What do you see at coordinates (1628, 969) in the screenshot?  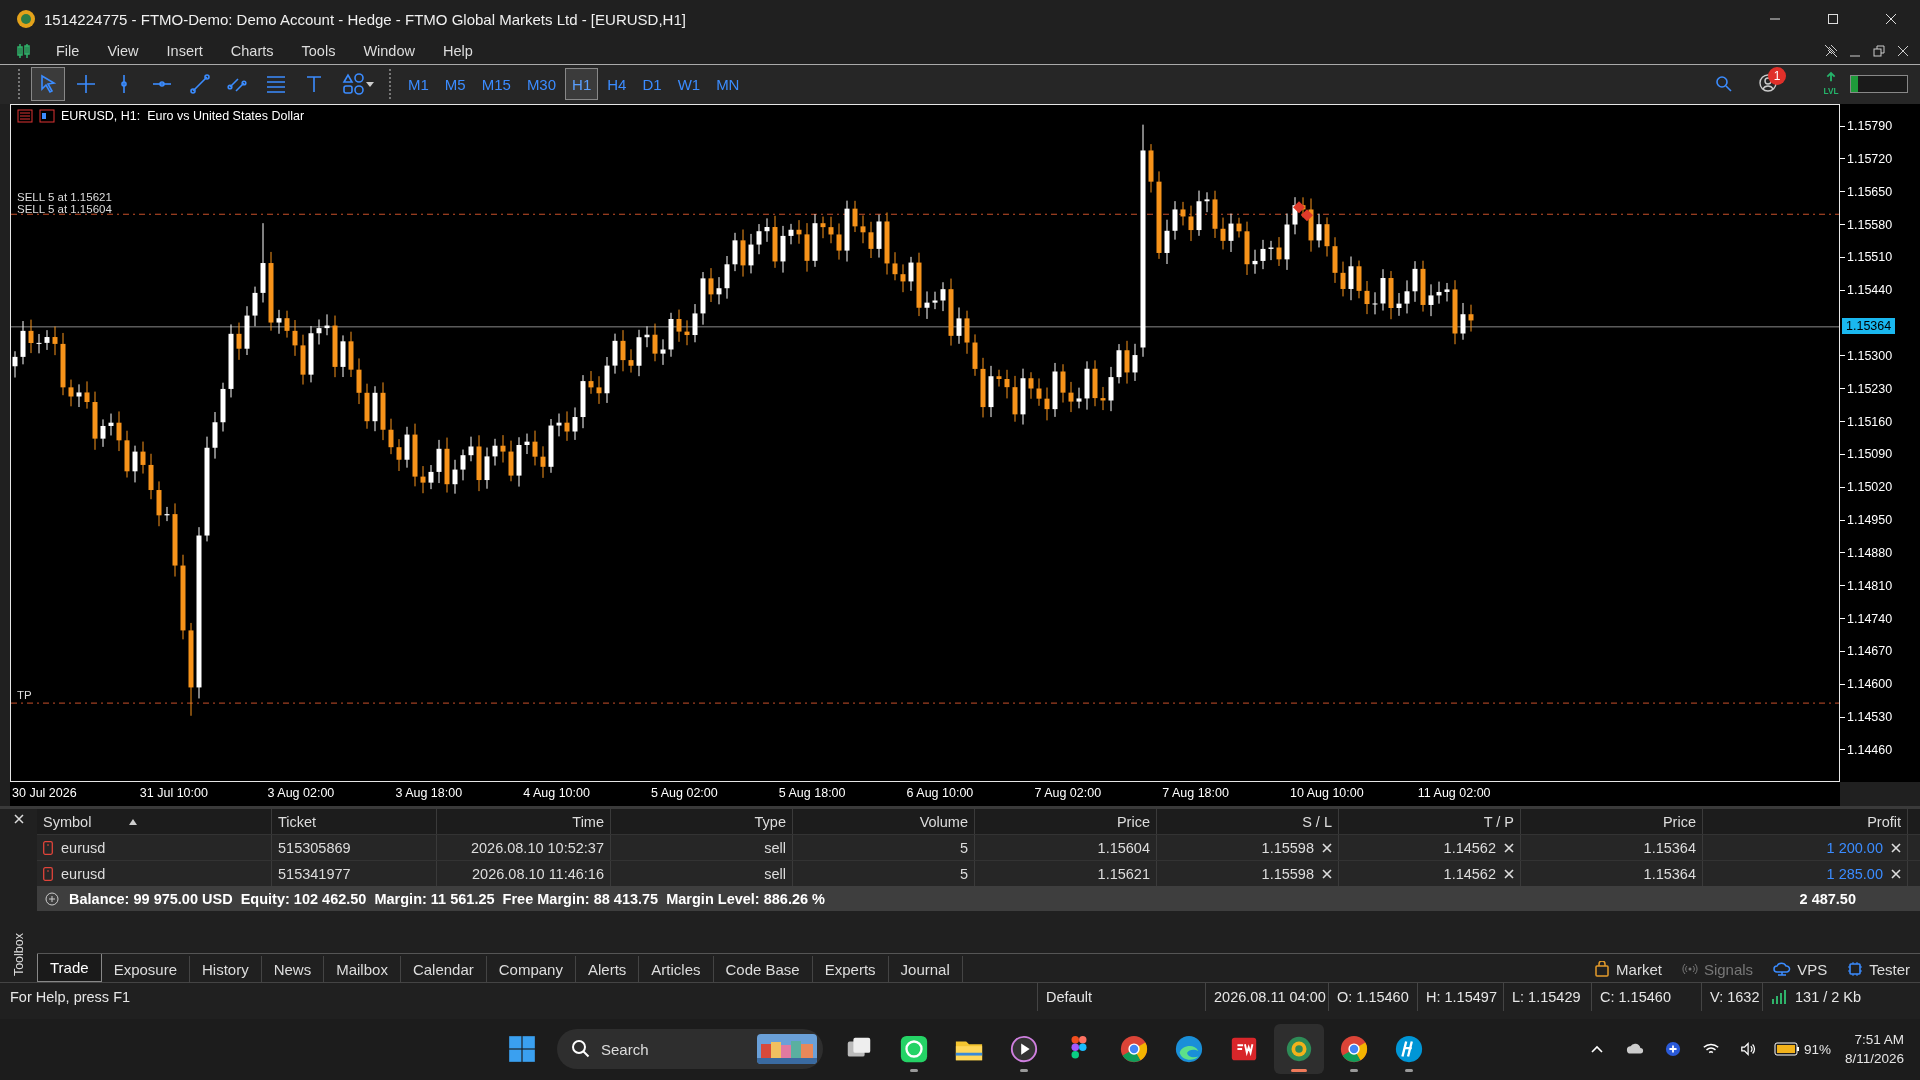 I see `market-link: Market` at bounding box center [1628, 969].